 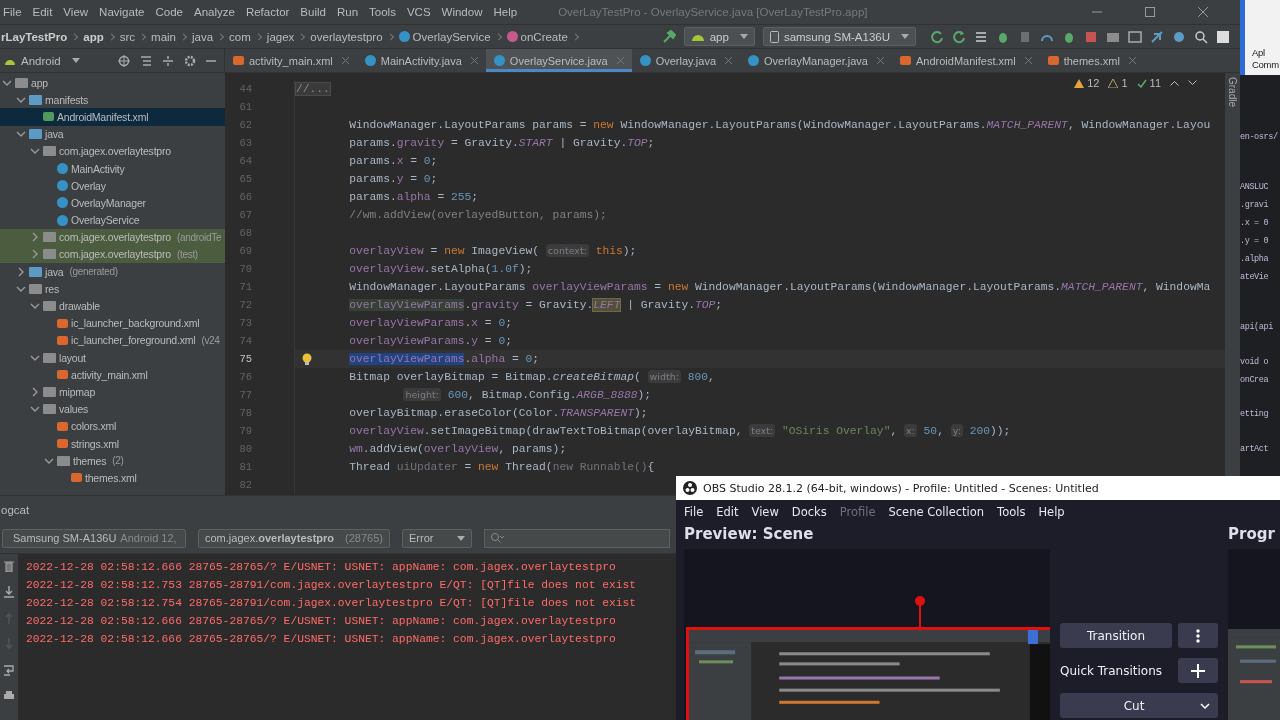 I want to click on transition-button: Transition, so click(x=1116, y=635).